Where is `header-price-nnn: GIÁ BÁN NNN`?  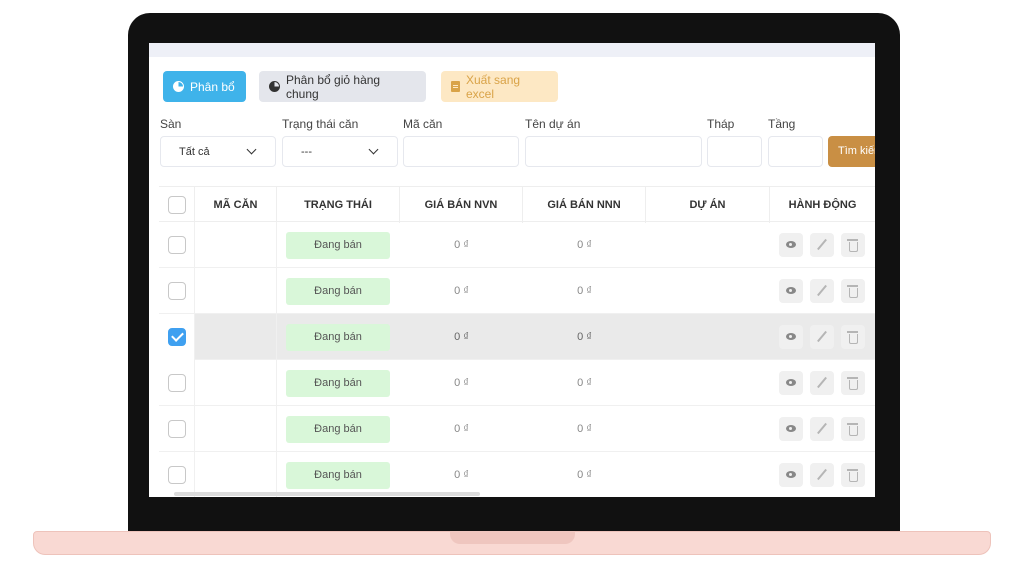 header-price-nnn: GIÁ BÁN NNN is located at coordinates (584, 205).